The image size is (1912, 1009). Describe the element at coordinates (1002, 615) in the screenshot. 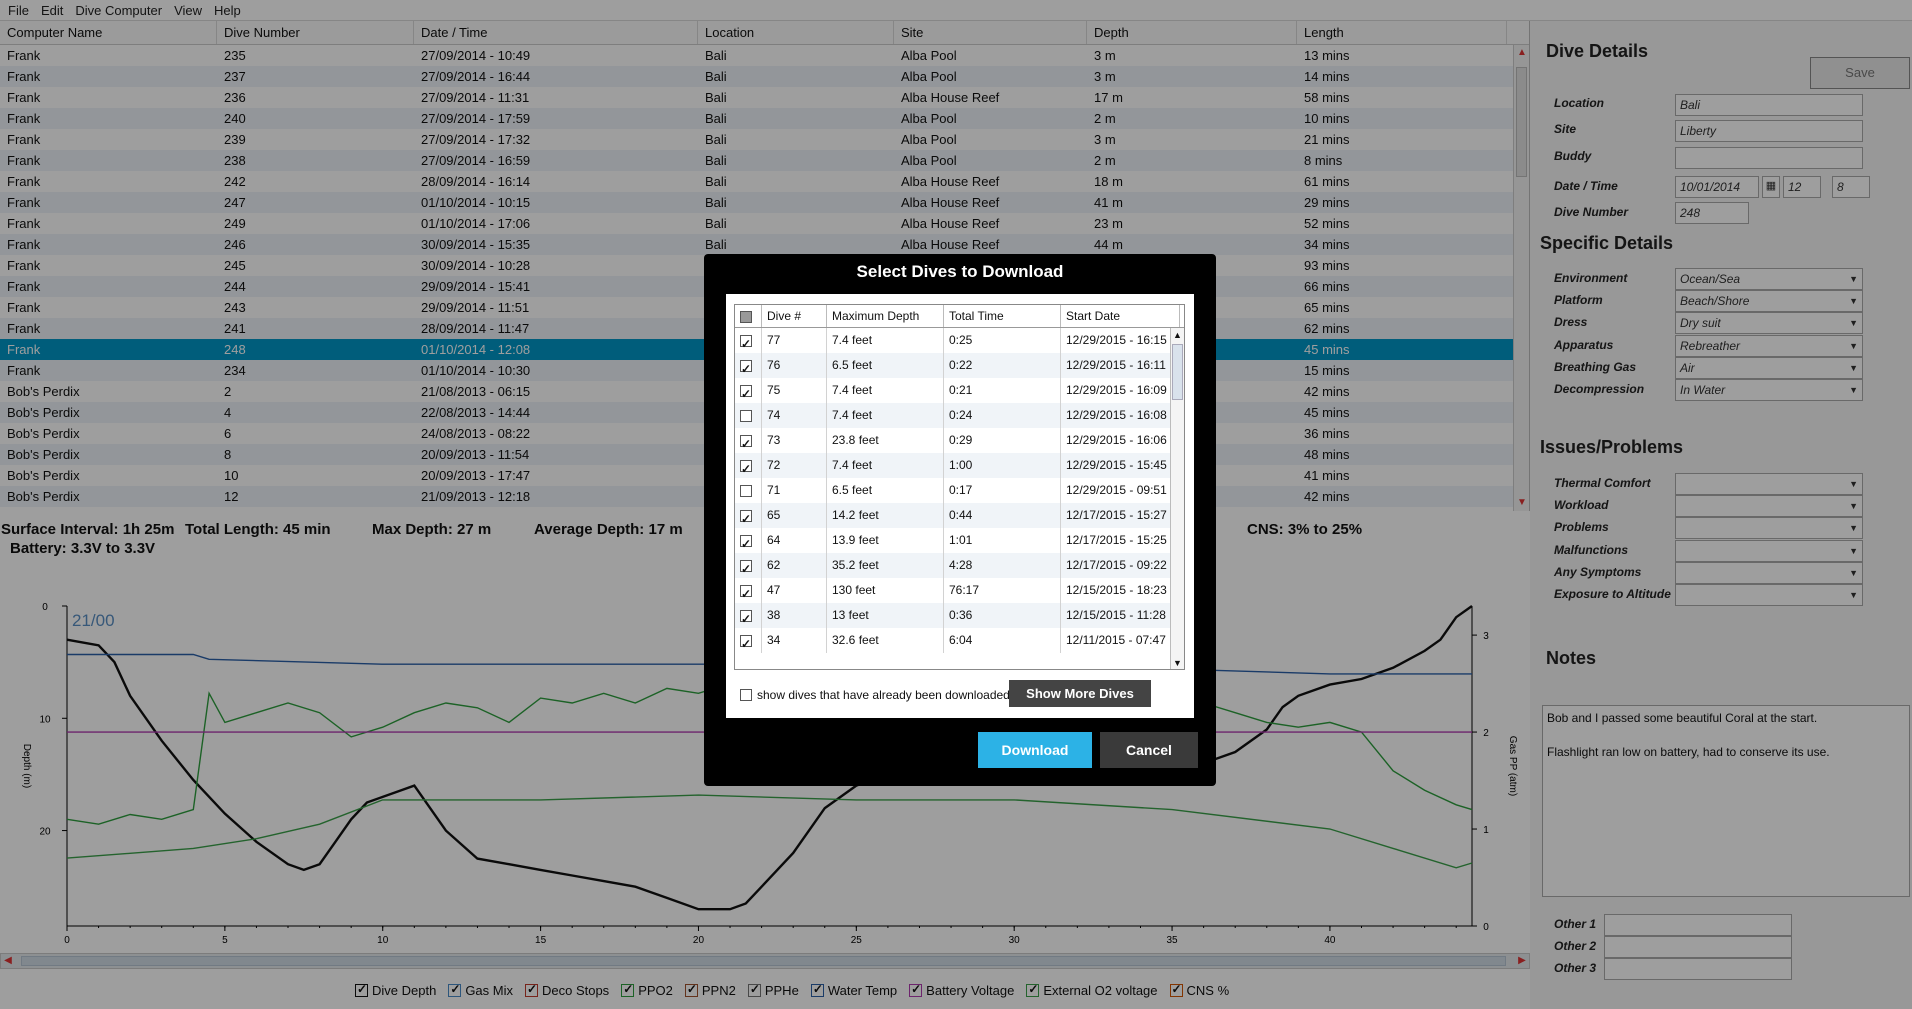

I see `cell-total-time: 0:36` at that location.